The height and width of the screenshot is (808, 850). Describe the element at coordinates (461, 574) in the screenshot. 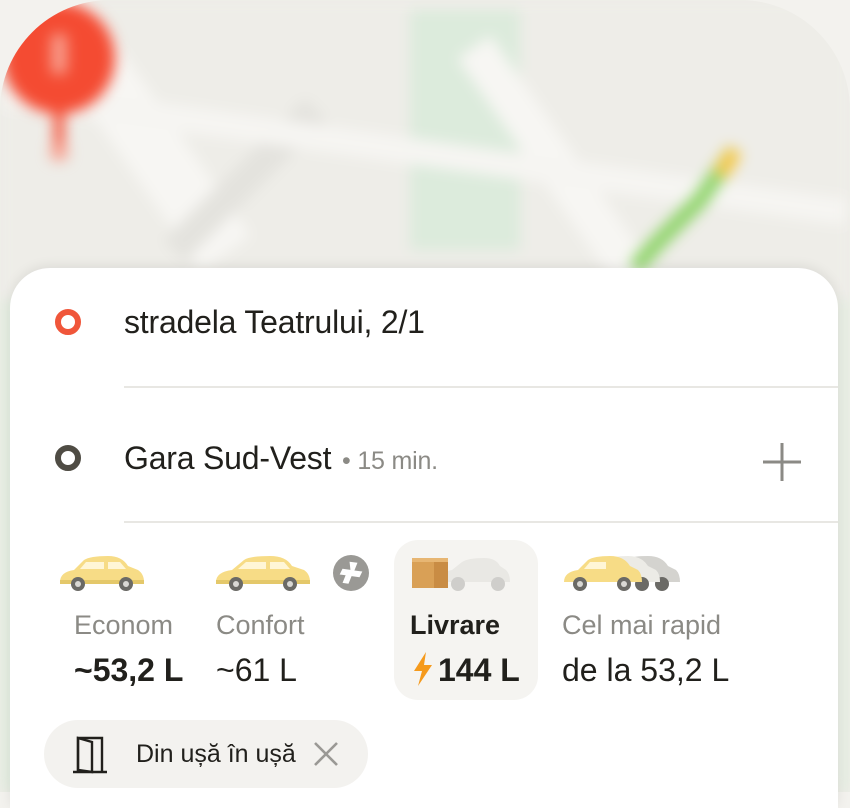

I see `delivery-car-icon` at that location.